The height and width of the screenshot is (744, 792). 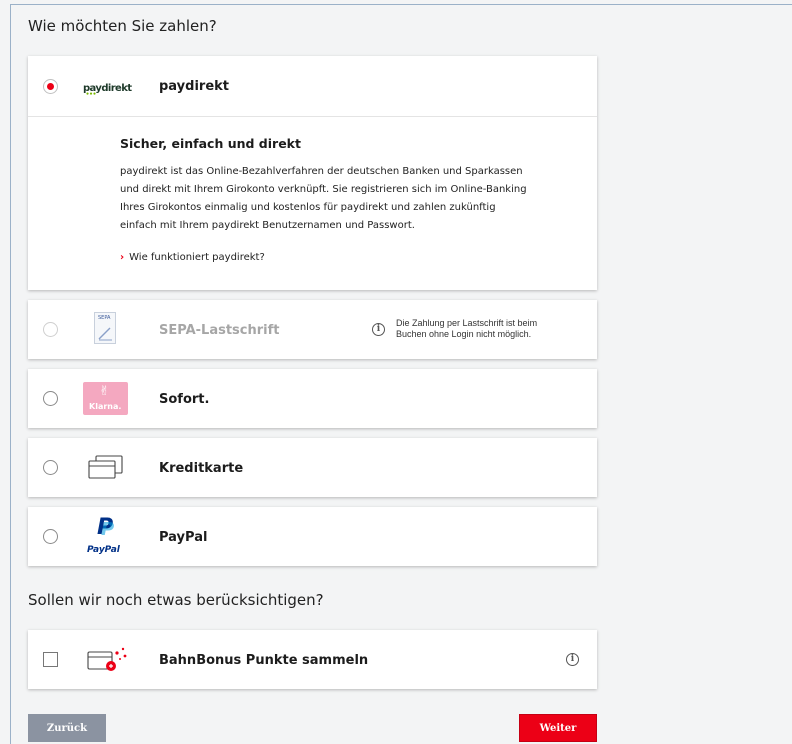 I want to click on extras-option-bahnbonus: BahnBonus Punkte sammeln i, so click(x=312, y=659).